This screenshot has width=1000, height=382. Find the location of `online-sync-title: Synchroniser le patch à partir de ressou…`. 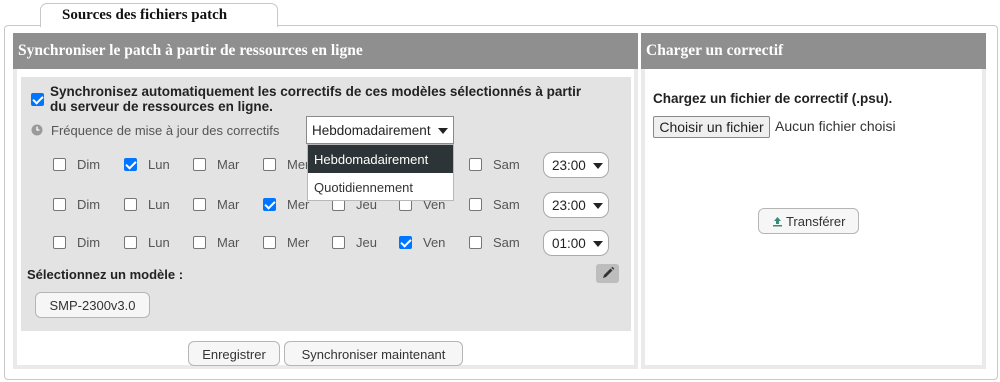

online-sync-title: Synchroniser le patch à partir de ressou… is located at coordinates (325, 51).